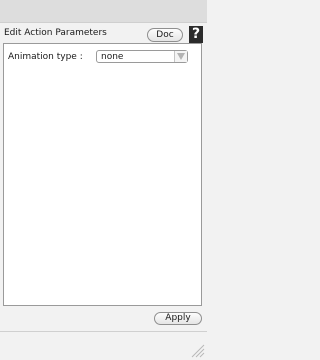  What do you see at coordinates (178, 318) in the screenshot?
I see `apply-button: Apply` at bounding box center [178, 318].